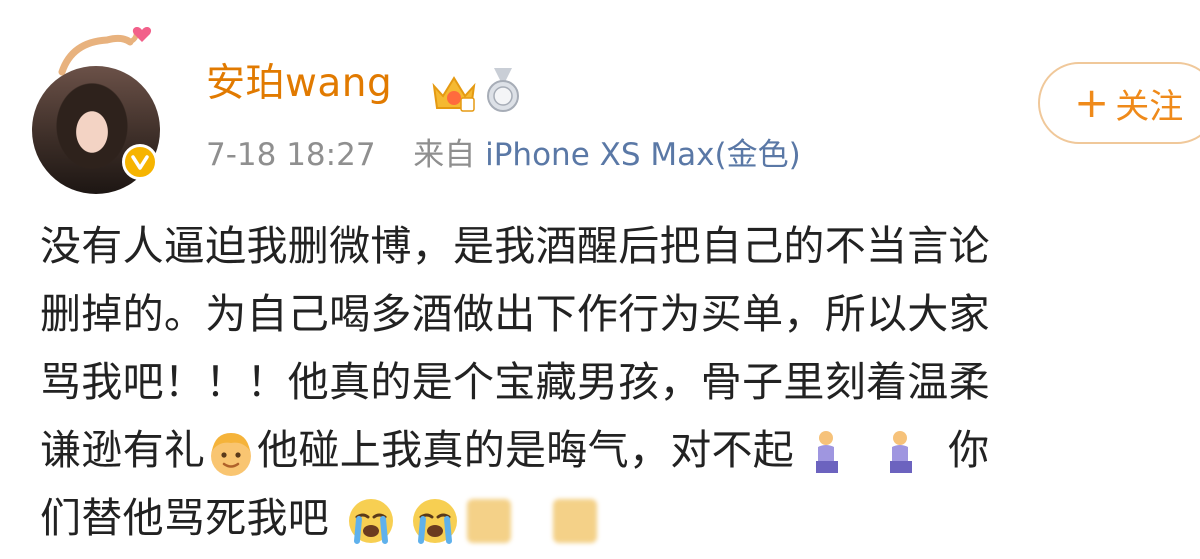 This screenshot has height=559, width=1200. What do you see at coordinates (444, 155) in the screenshot?
I see `source-prefix: 来自` at bounding box center [444, 155].